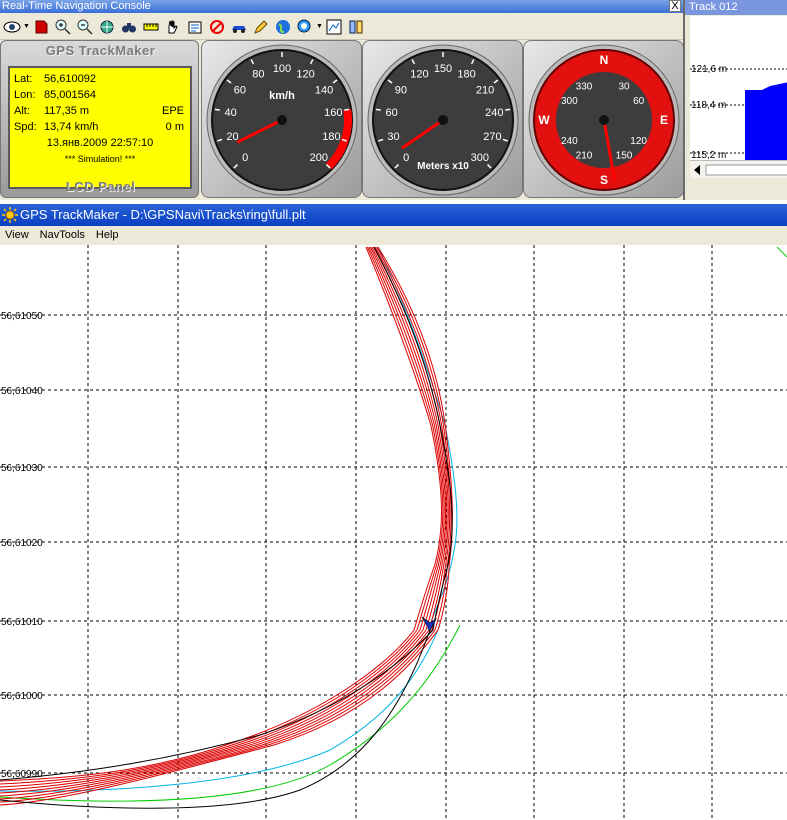 Image resolution: width=787 pixels, height=820 pixels. What do you see at coordinates (245, 158) in the screenshot?
I see `gauge-tick-label: 0` at bounding box center [245, 158].